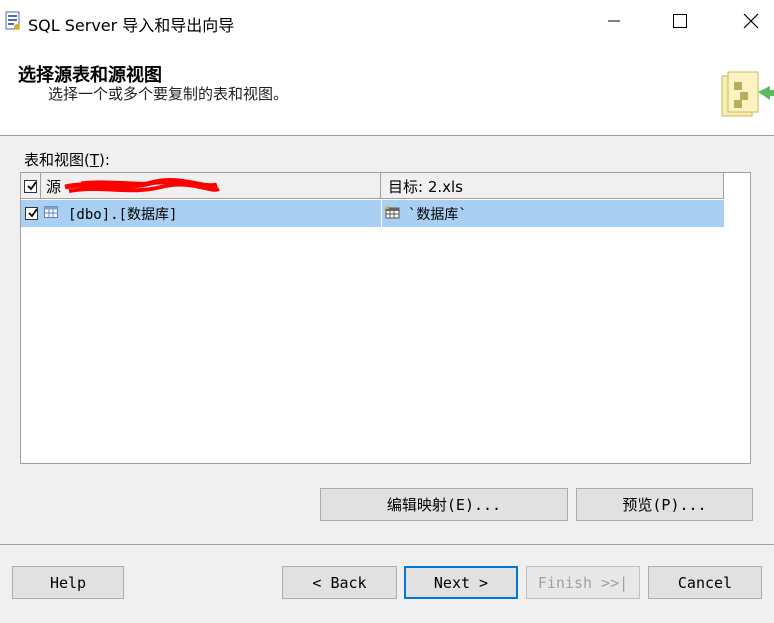 The width and height of the screenshot is (774, 623). Describe the element at coordinates (68, 582) in the screenshot. I see `help-button: Help` at that location.